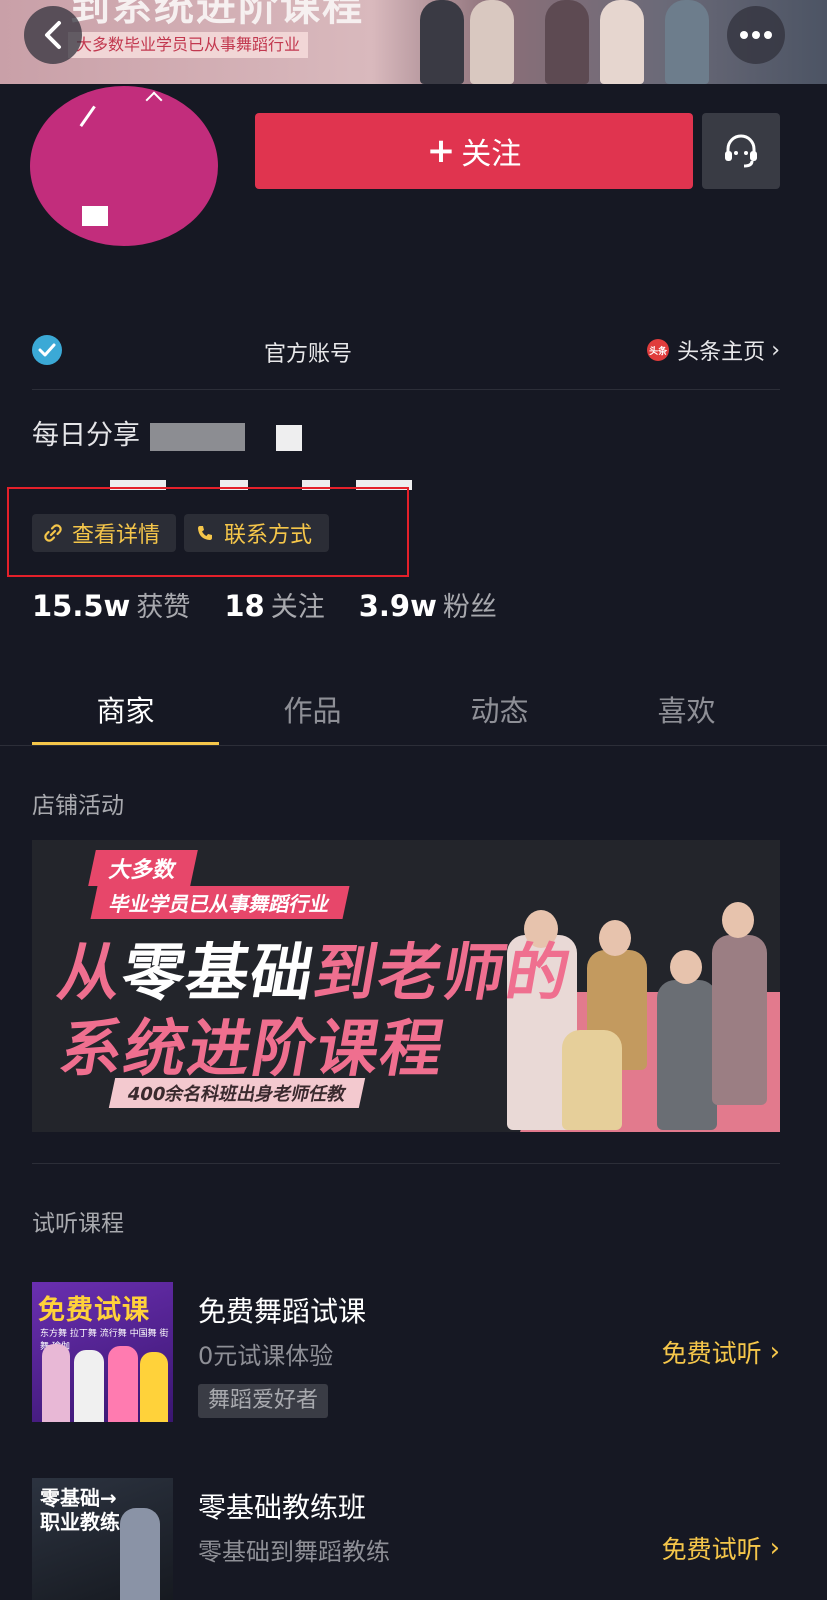 This screenshot has width=827, height=1600. Describe the element at coordinates (721, 352) in the screenshot. I see `toutiao-link-label: 头条主页` at that location.